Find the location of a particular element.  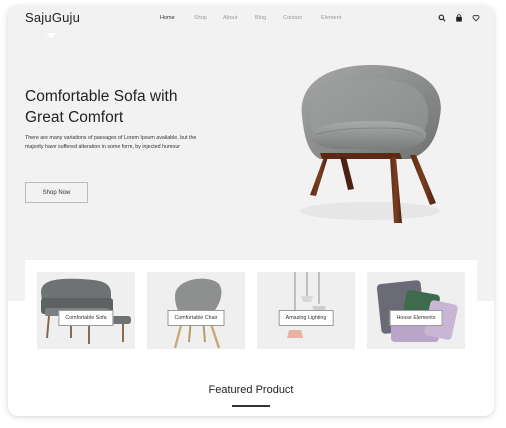

logo-notch is located at coordinates (51, 35).